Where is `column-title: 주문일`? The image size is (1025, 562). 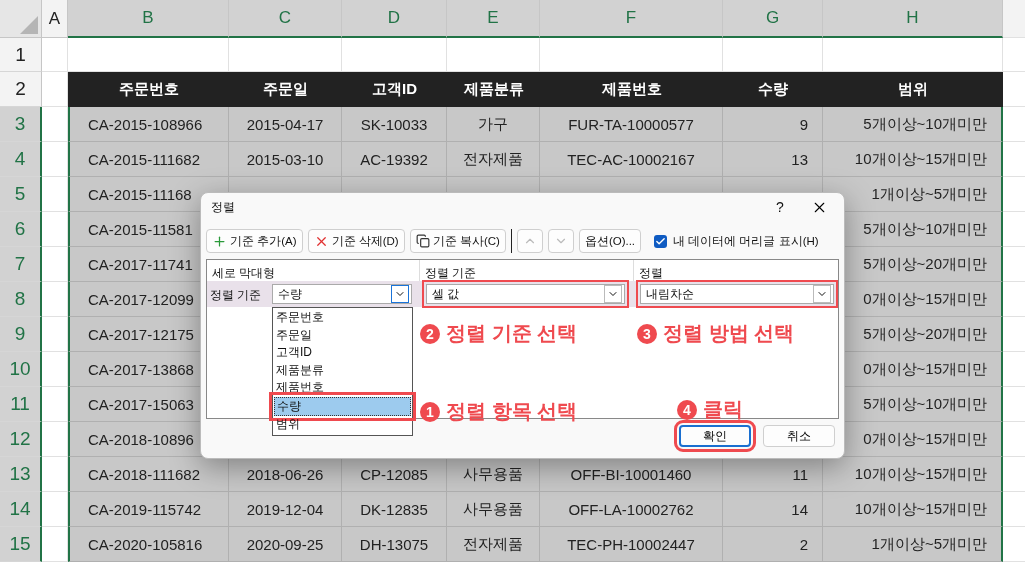
column-title: 주문일 is located at coordinates (285, 89).